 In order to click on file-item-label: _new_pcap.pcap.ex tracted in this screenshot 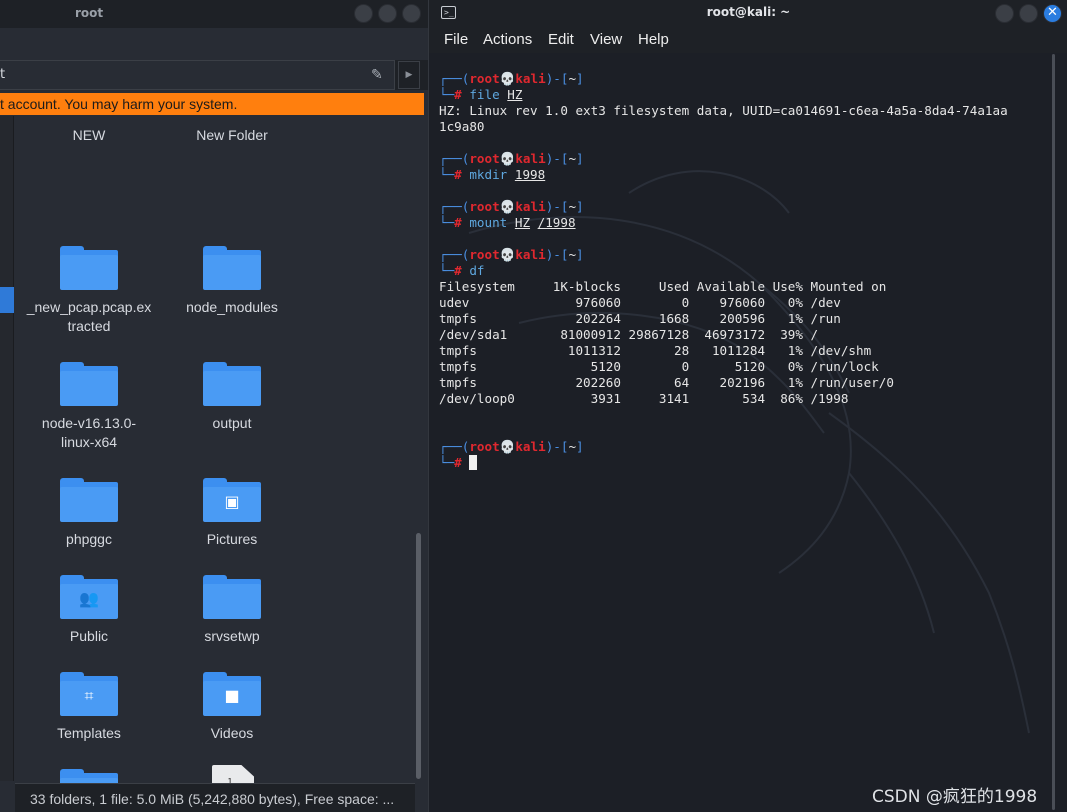, I will do `click(89, 316)`.